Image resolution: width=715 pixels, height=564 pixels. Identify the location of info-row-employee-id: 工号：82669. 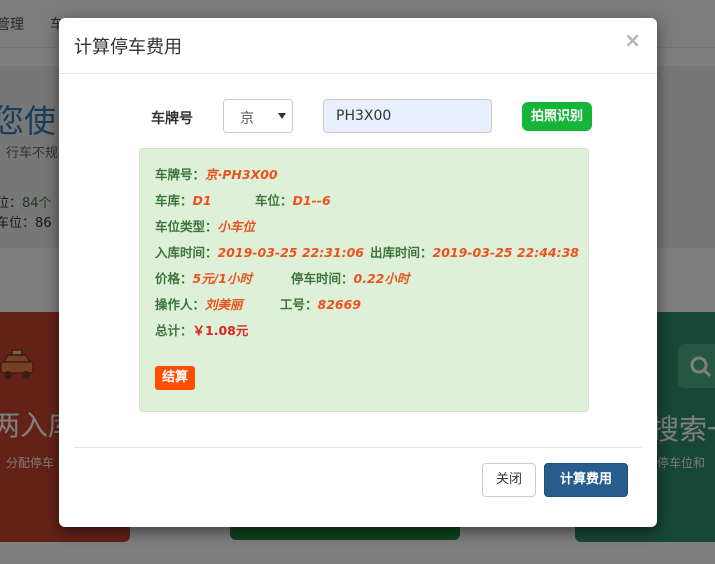
(320, 303).